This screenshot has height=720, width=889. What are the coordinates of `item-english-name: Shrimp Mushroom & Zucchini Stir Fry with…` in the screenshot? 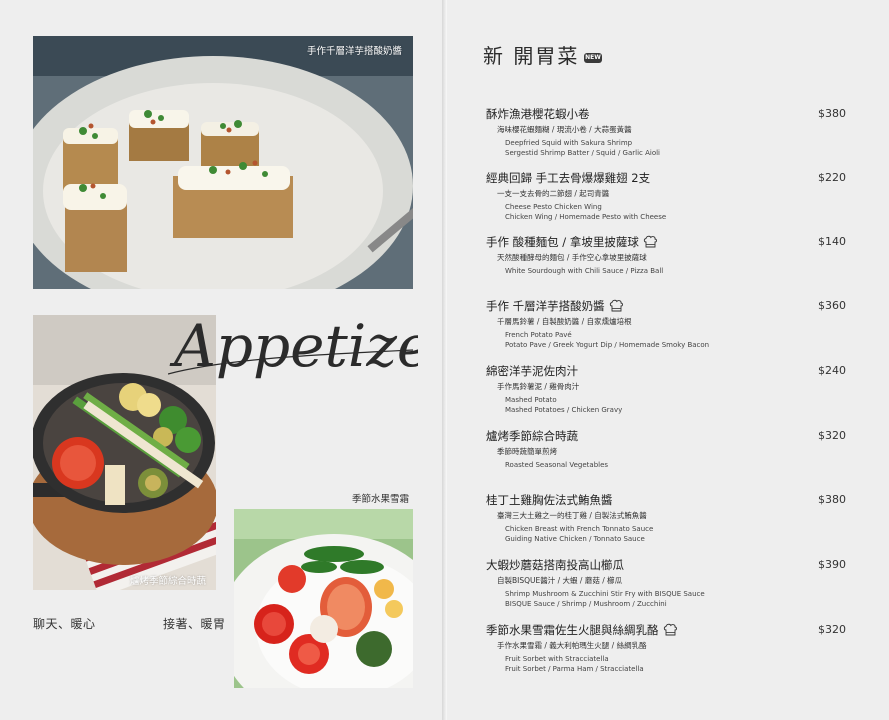 It's located at (605, 594).